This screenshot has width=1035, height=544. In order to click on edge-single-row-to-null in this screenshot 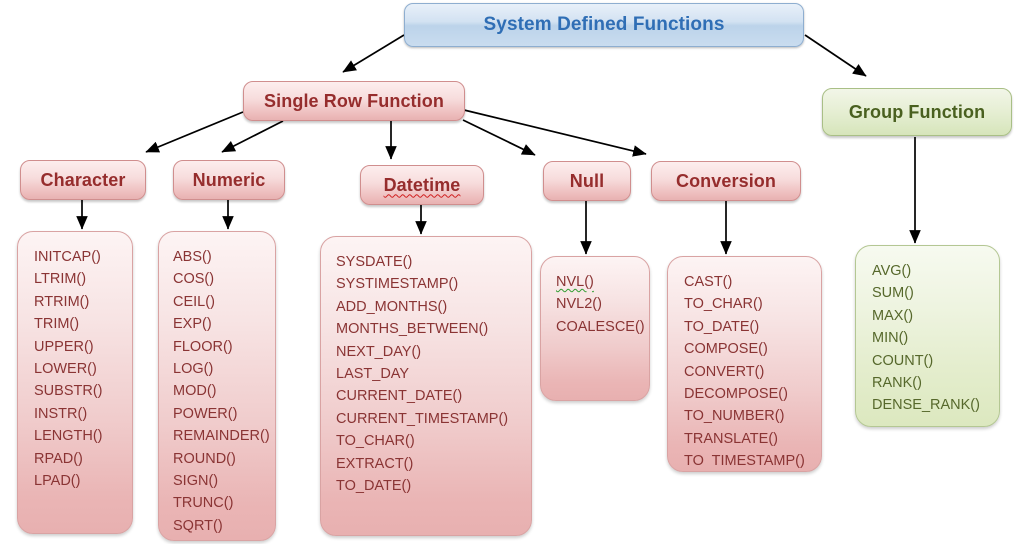, I will do `click(499, 137)`.